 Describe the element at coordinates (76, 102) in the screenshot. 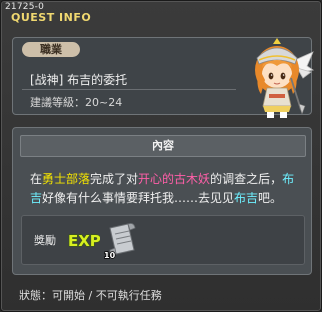

I see `recommended-level: 建議等級：20~24` at that location.